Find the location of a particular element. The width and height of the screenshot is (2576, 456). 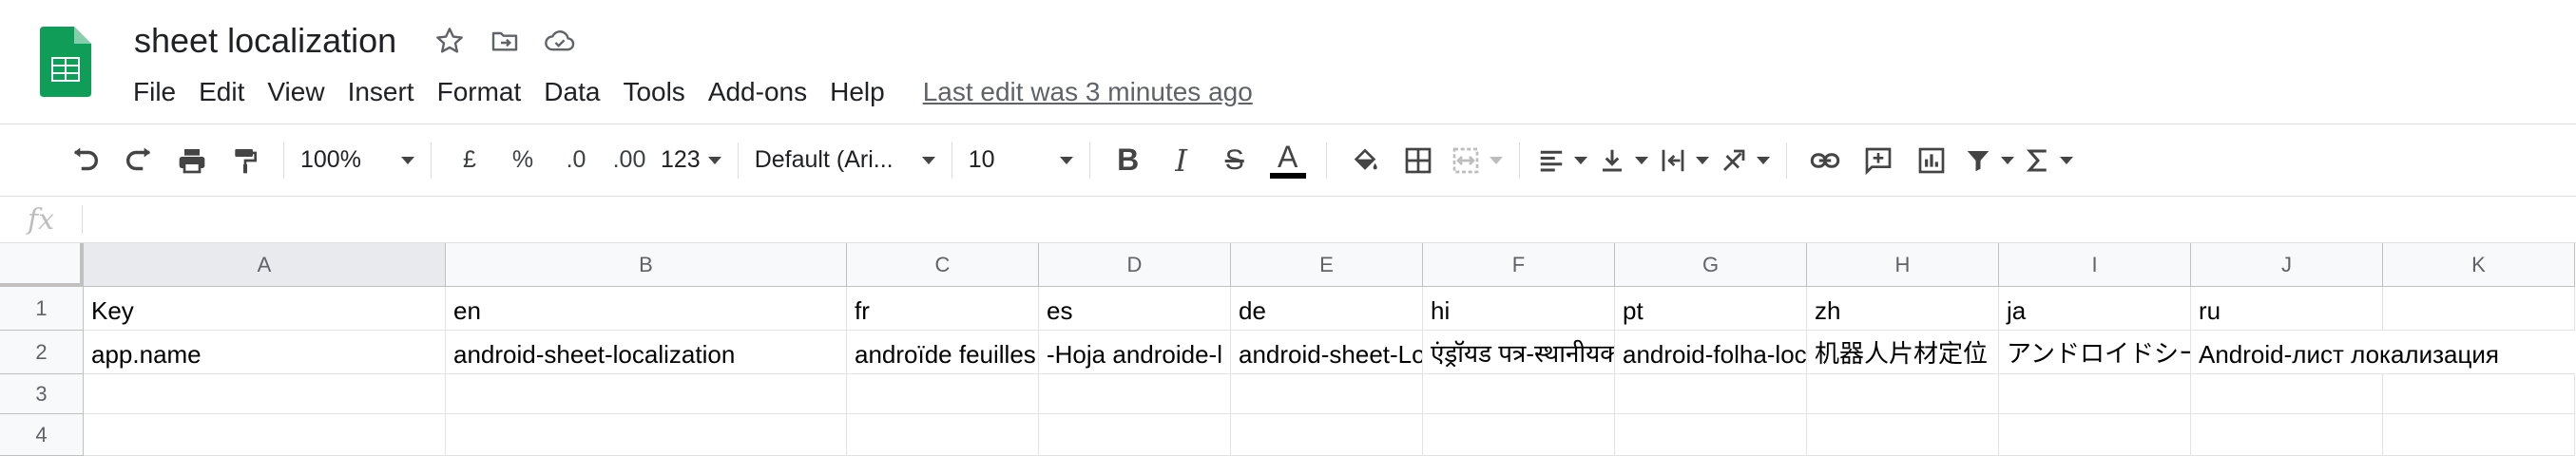

fill-color-icon is located at coordinates (1365, 160).